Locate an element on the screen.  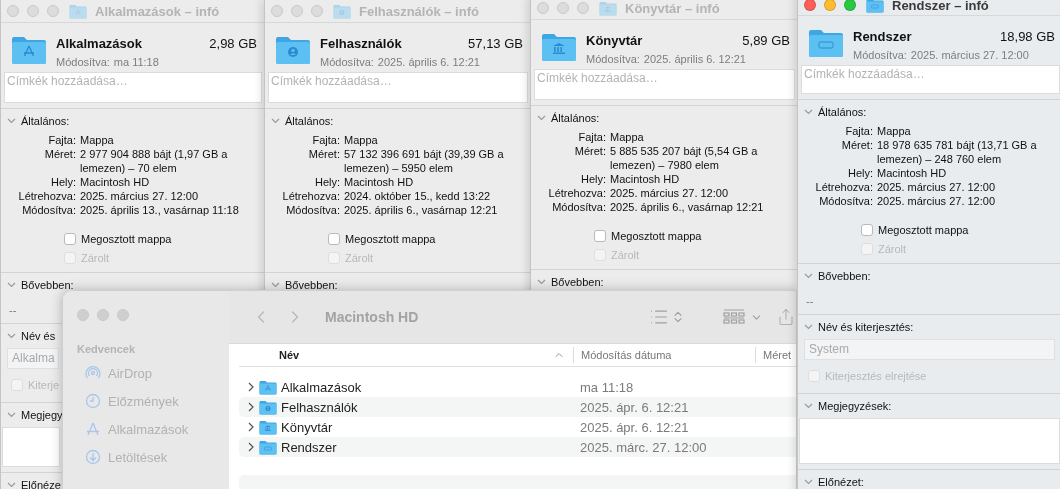
section-title: Név és is located at coordinates (38, 336).